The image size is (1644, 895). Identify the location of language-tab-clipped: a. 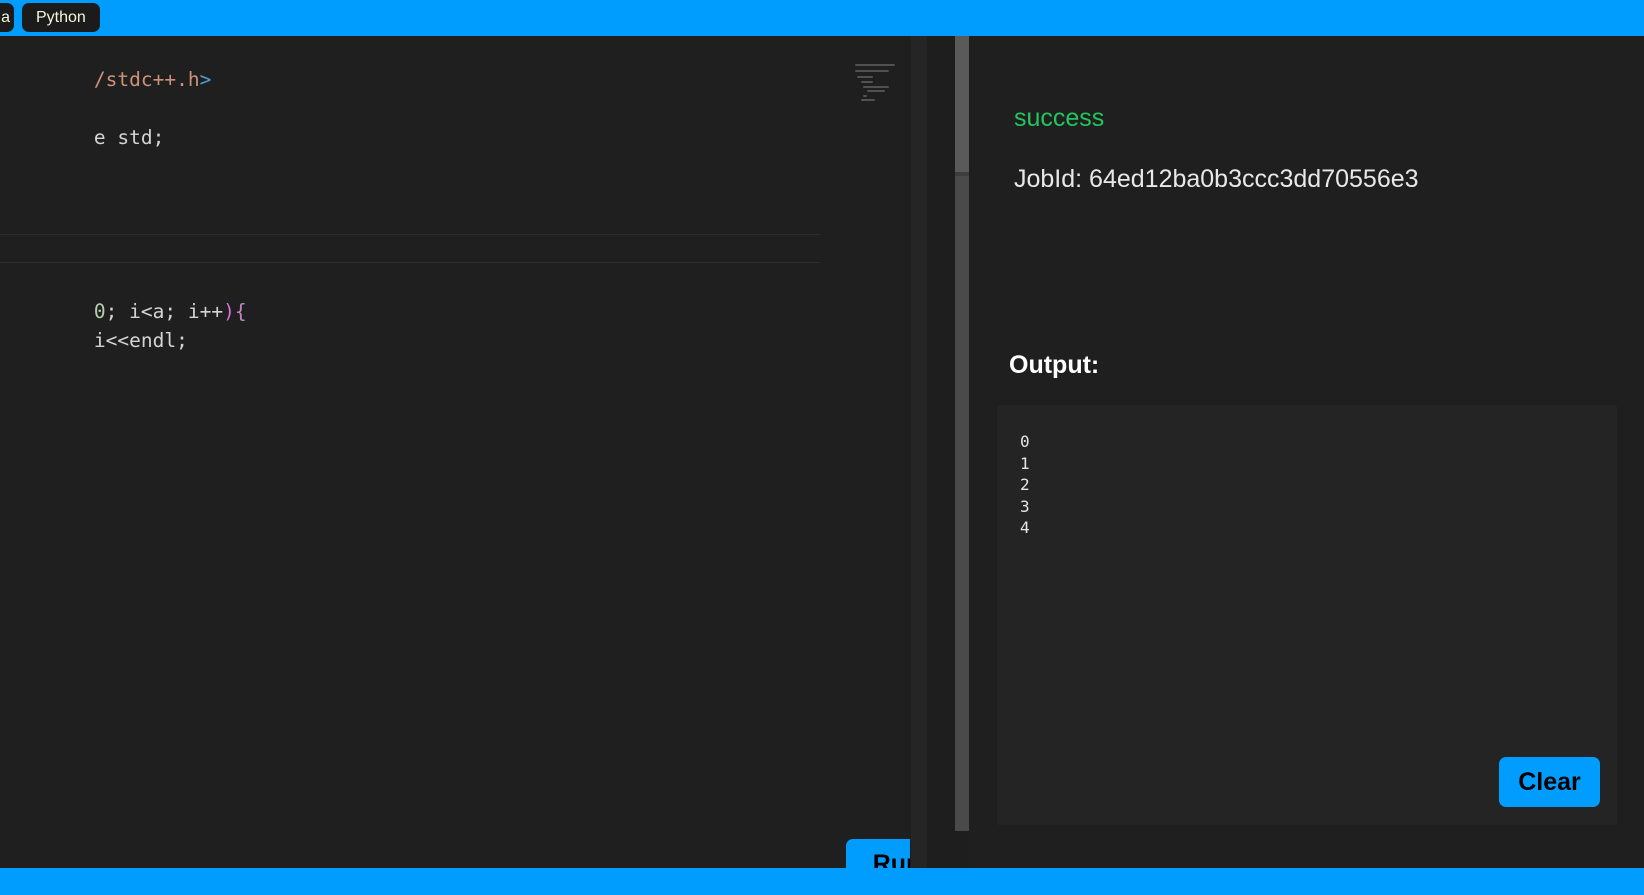
(7, 17).